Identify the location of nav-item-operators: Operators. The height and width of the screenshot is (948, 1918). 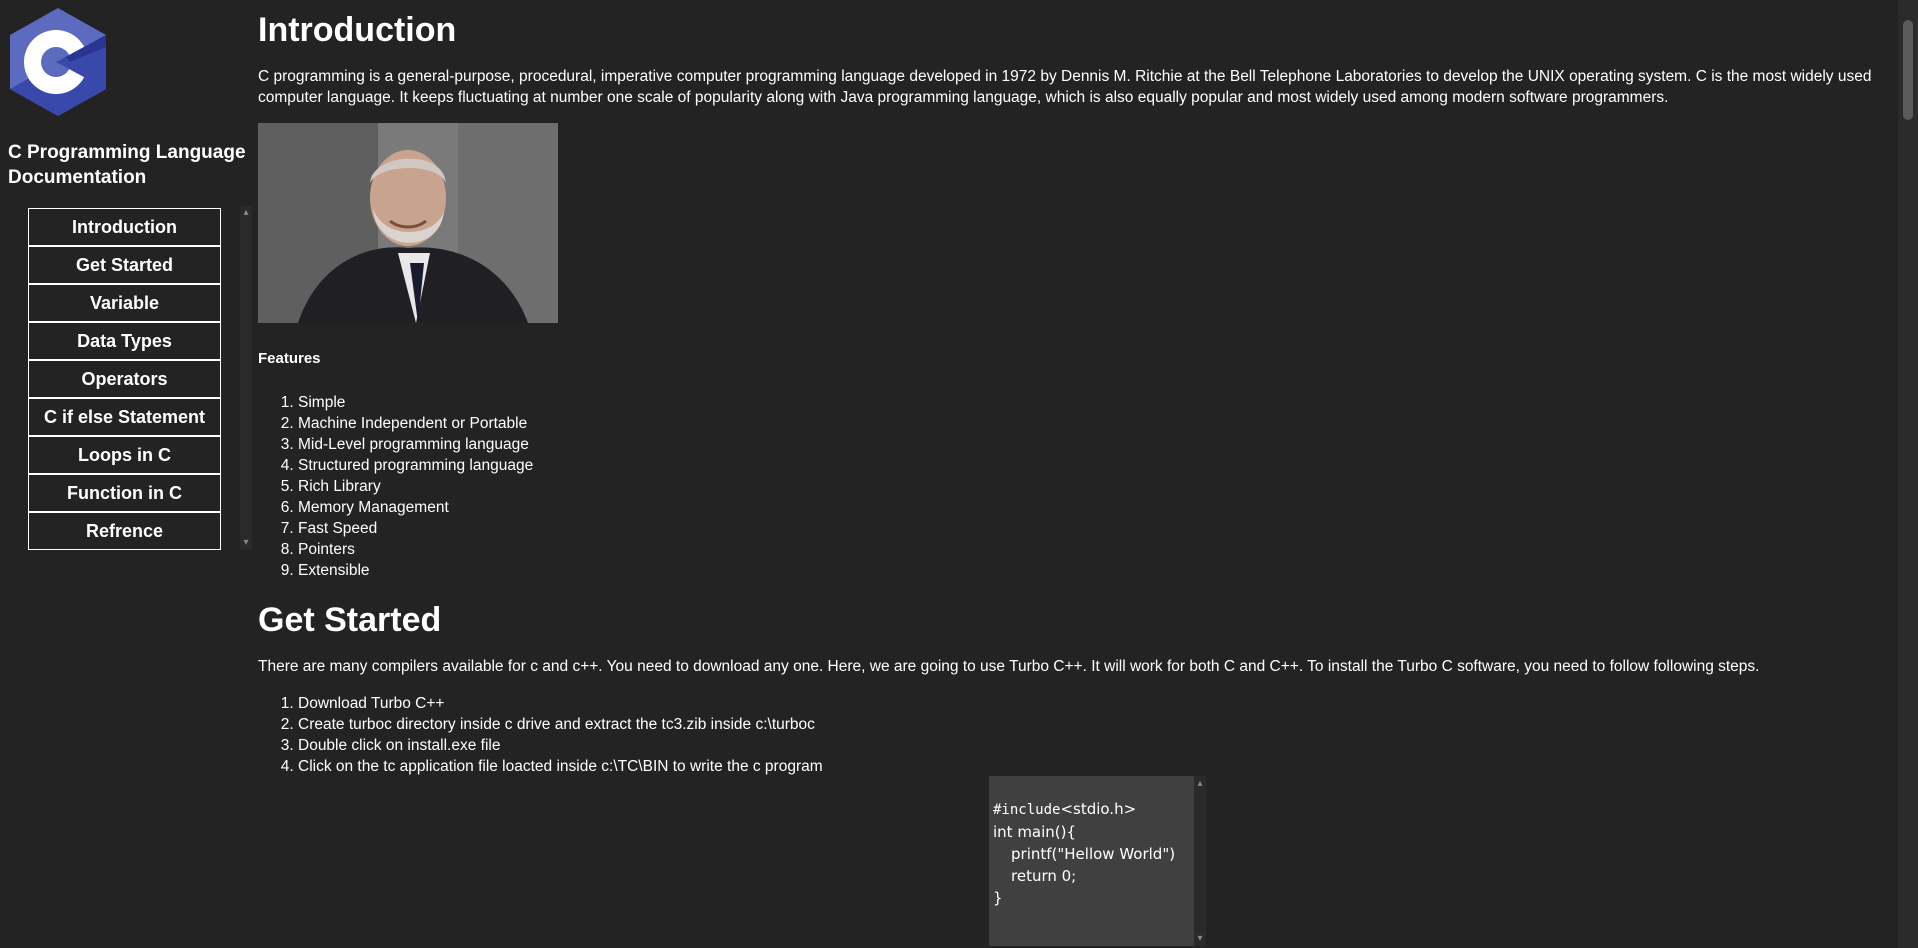
(124, 379).